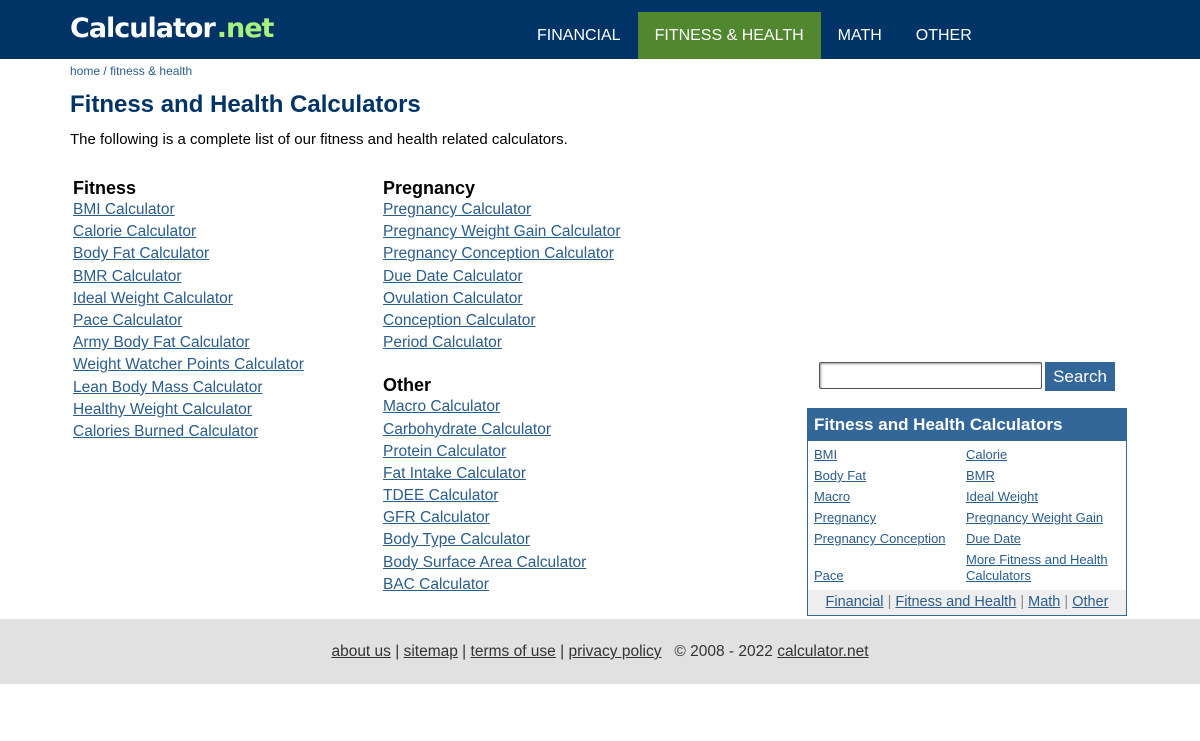  Describe the element at coordinates (579, 35) in the screenshot. I see `nav-financial: FINANCIAL` at that location.